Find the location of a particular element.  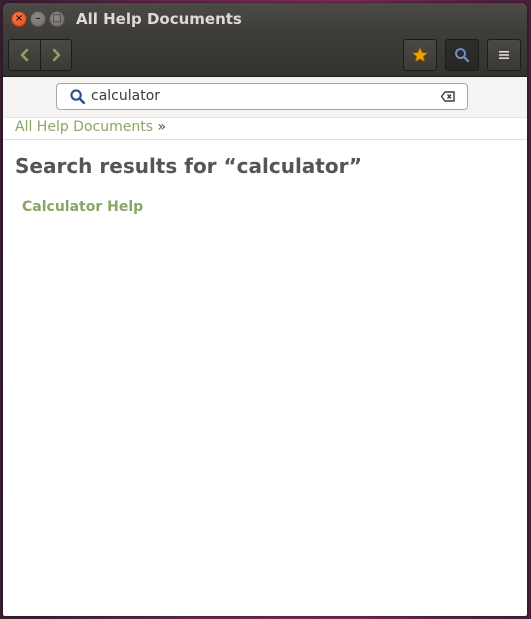

search-toggle-button is located at coordinates (462, 55).